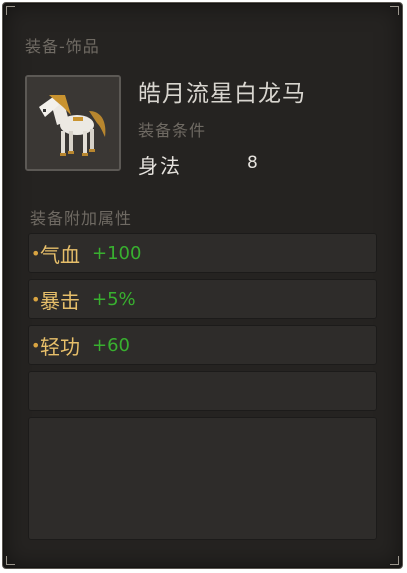 The height and width of the screenshot is (573, 407). Describe the element at coordinates (252, 163) in the screenshot. I see `requirement-value: 8` at that location.